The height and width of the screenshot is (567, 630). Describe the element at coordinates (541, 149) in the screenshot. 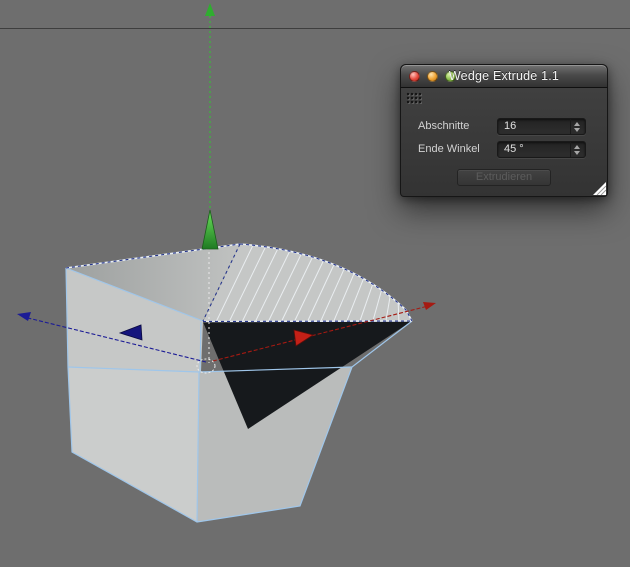

I see `ende-winkel-field: 45 °` at that location.